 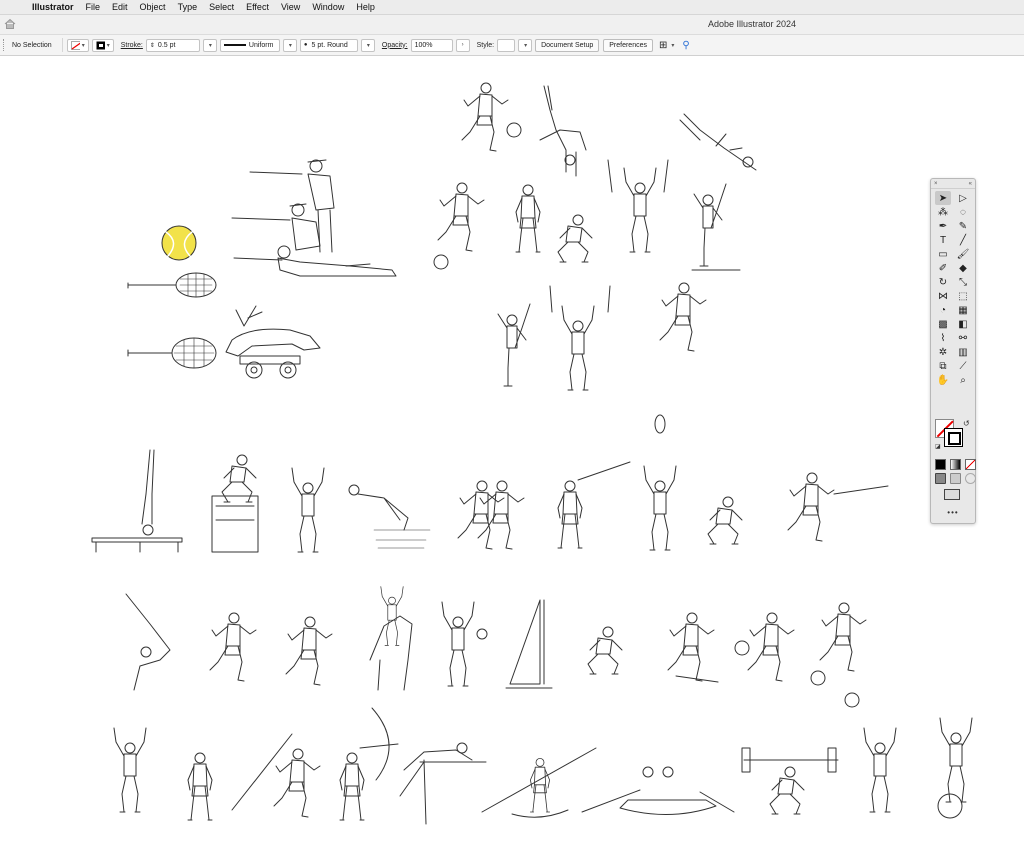 What do you see at coordinates (328, 45) in the screenshot?
I see `brush-definition-select: ● 5 pt. Round` at bounding box center [328, 45].